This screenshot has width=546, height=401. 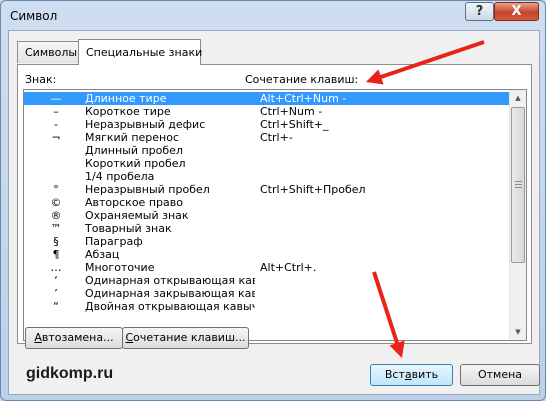 I want to click on list-item-shortcut: Ctrl+Shift+Пробел, so click(x=313, y=189).